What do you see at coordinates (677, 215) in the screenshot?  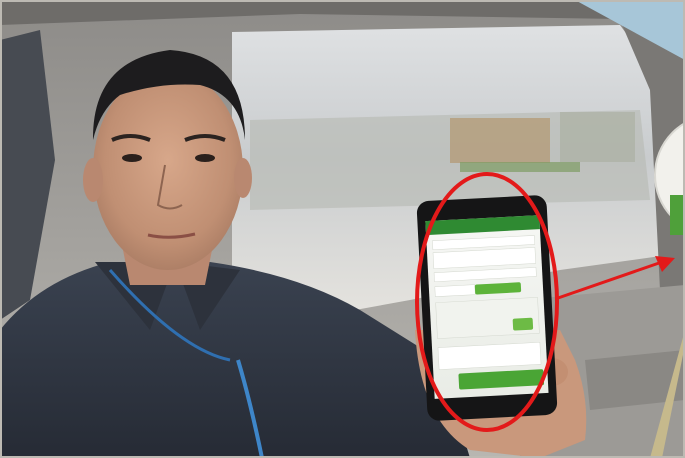 I see `zoom-green-block` at bounding box center [677, 215].